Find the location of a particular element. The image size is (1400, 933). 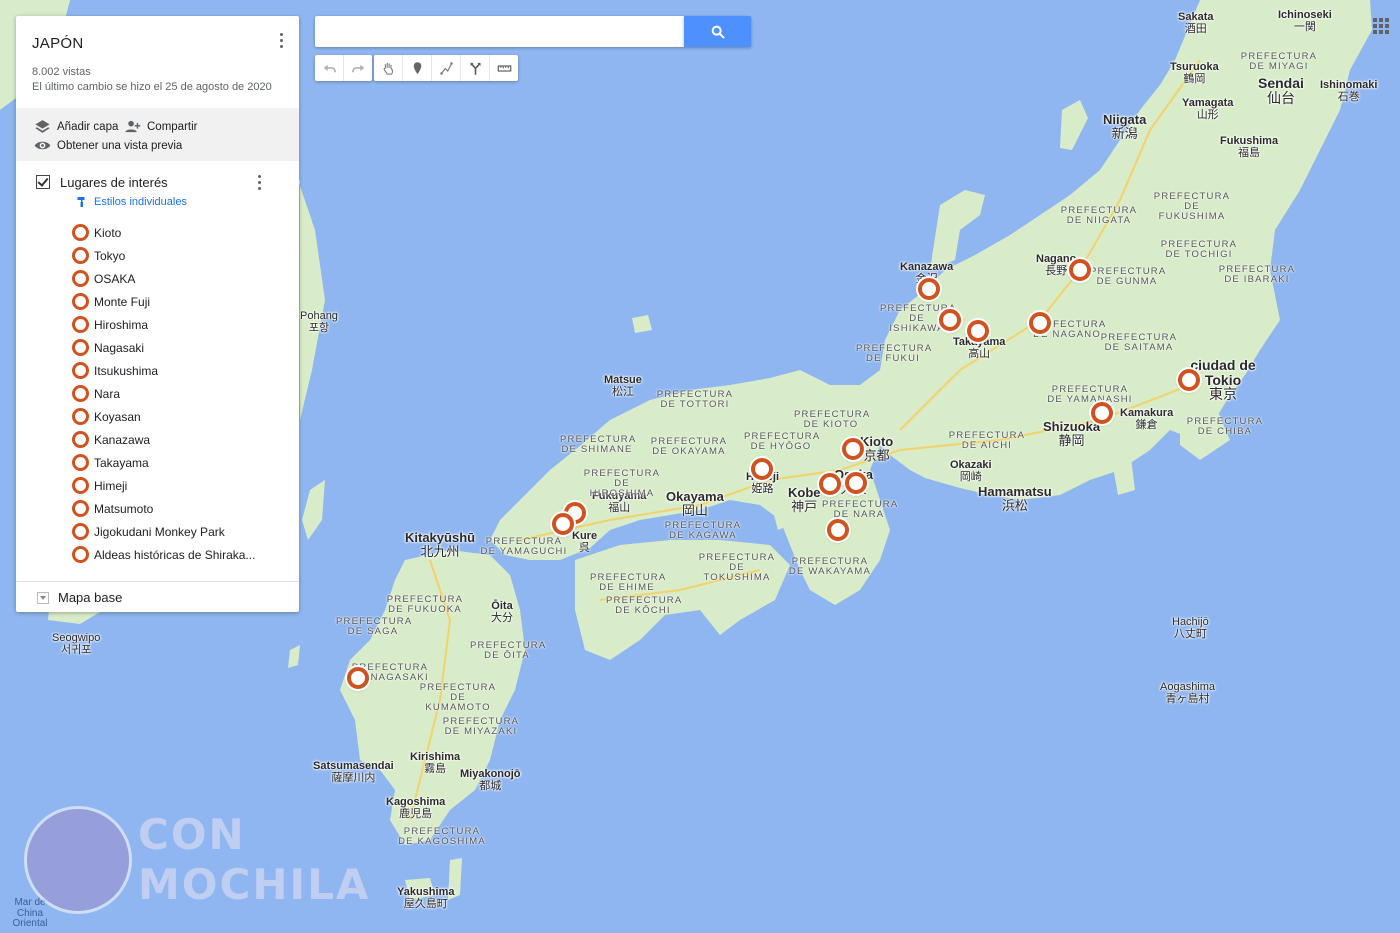

city-kanji: 鎌倉 is located at coordinates (1146, 424).